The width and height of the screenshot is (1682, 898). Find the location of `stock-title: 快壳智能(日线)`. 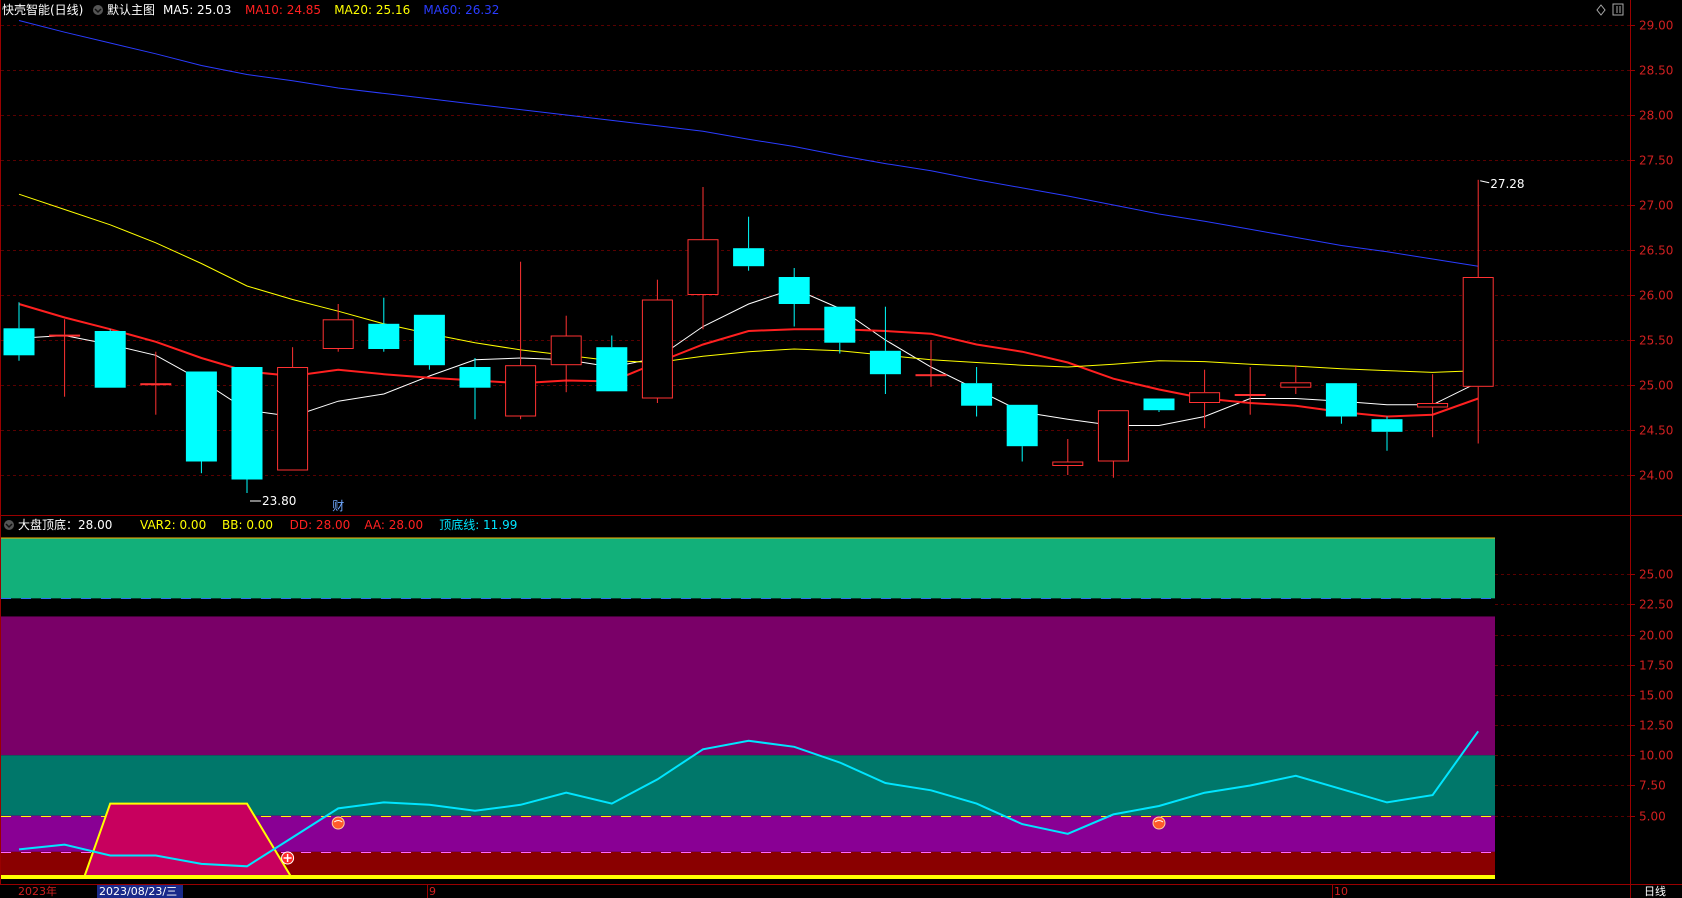

stock-title: 快壳智能(日线) is located at coordinates (42, 9).